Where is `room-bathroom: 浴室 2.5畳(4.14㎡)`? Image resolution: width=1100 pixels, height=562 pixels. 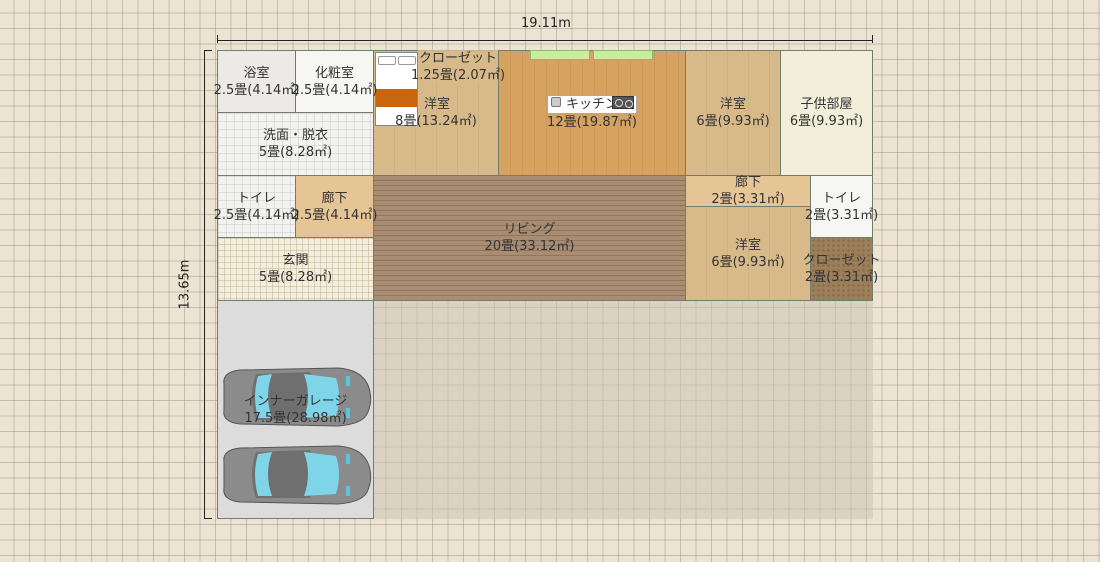
room-bathroom: 浴室 2.5畳(4.14㎡) is located at coordinates (256, 81).